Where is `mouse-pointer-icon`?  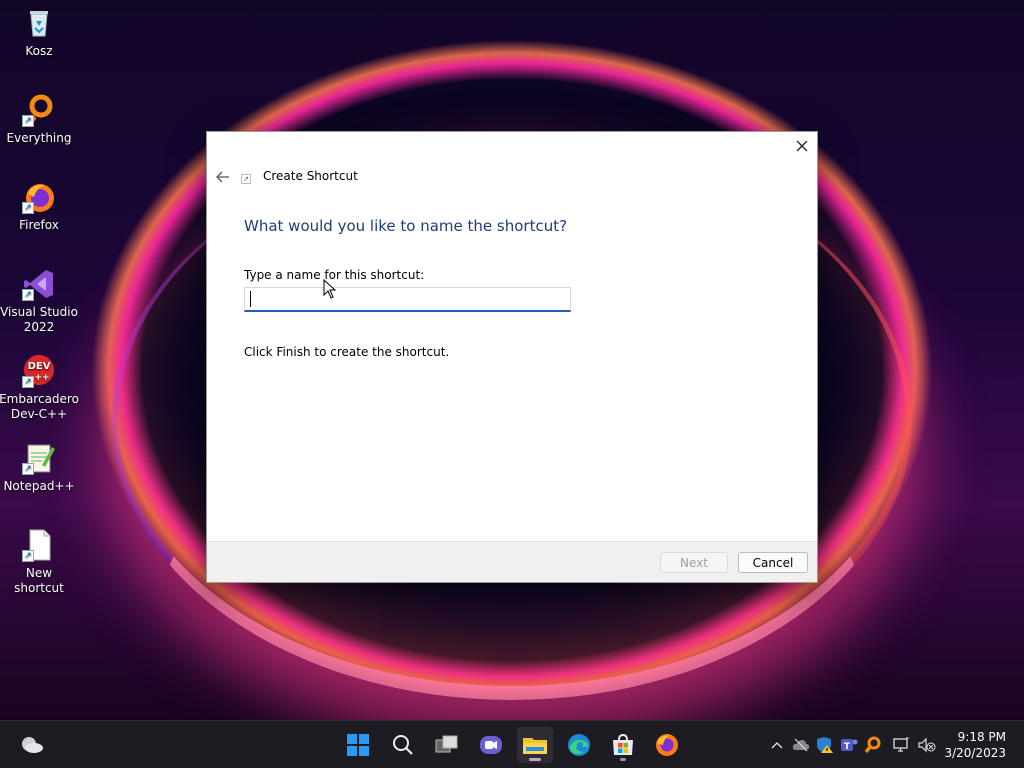
mouse-pointer-icon is located at coordinates (330, 289).